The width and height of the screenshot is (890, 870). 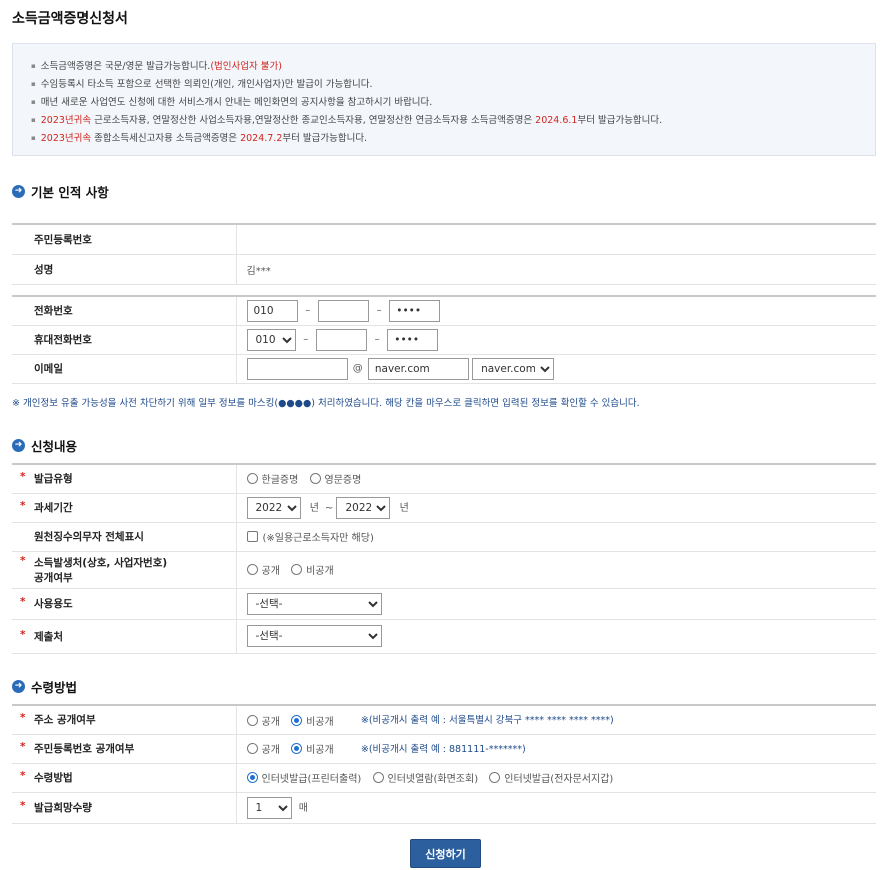 What do you see at coordinates (513, 368) in the screenshot?
I see `email-domain-select: naver.com` at bounding box center [513, 368].